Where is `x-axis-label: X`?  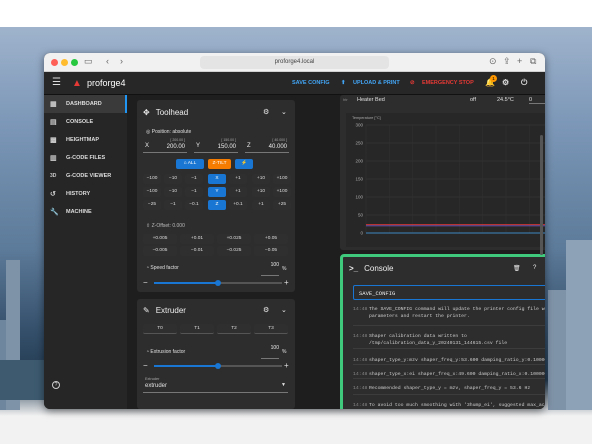 x-axis-label: X is located at coordinates (147, 146).